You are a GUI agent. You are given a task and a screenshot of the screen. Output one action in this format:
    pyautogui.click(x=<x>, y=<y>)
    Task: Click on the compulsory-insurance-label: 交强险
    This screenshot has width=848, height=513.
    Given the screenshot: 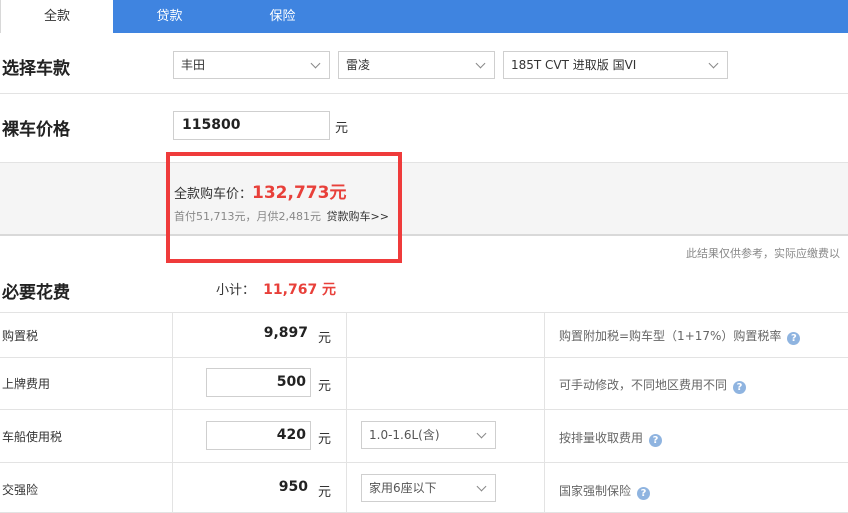 What is the action you would take?
    pyautogui.click(x=20, y=490)
    